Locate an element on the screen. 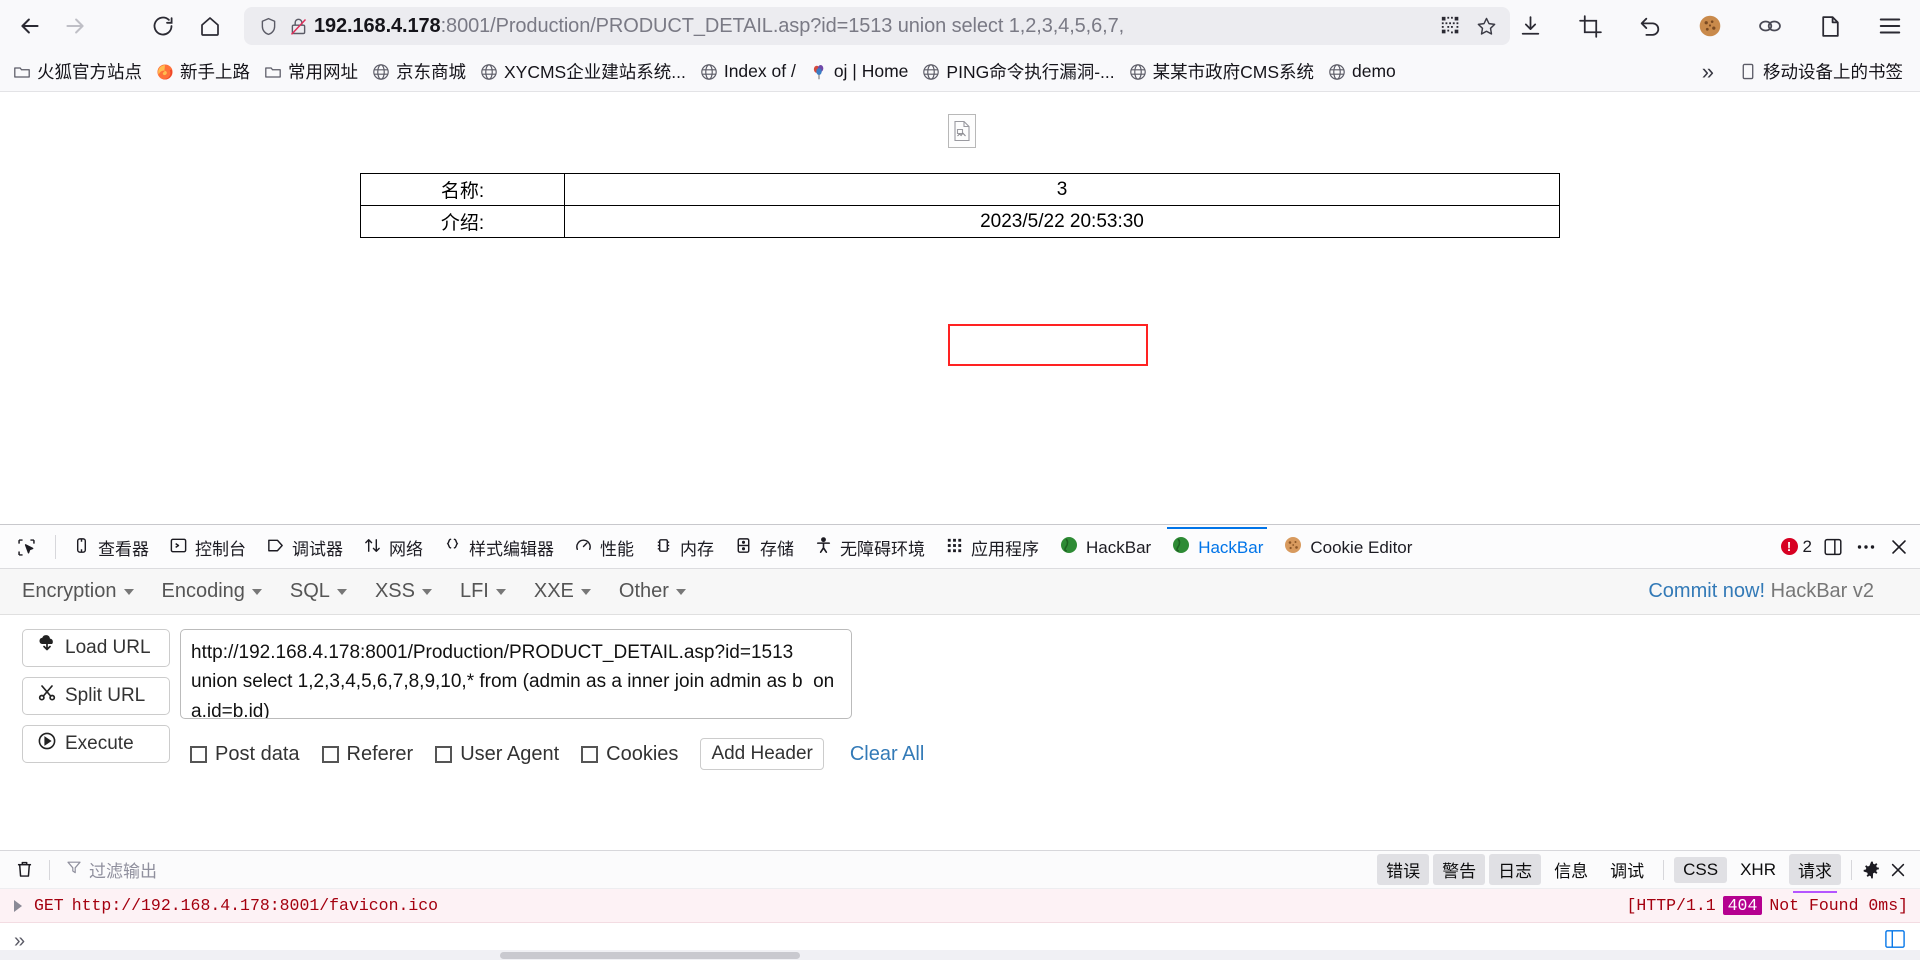 The image size is (1920, 960). downloads-icon is located at coordinates (1530, 26).